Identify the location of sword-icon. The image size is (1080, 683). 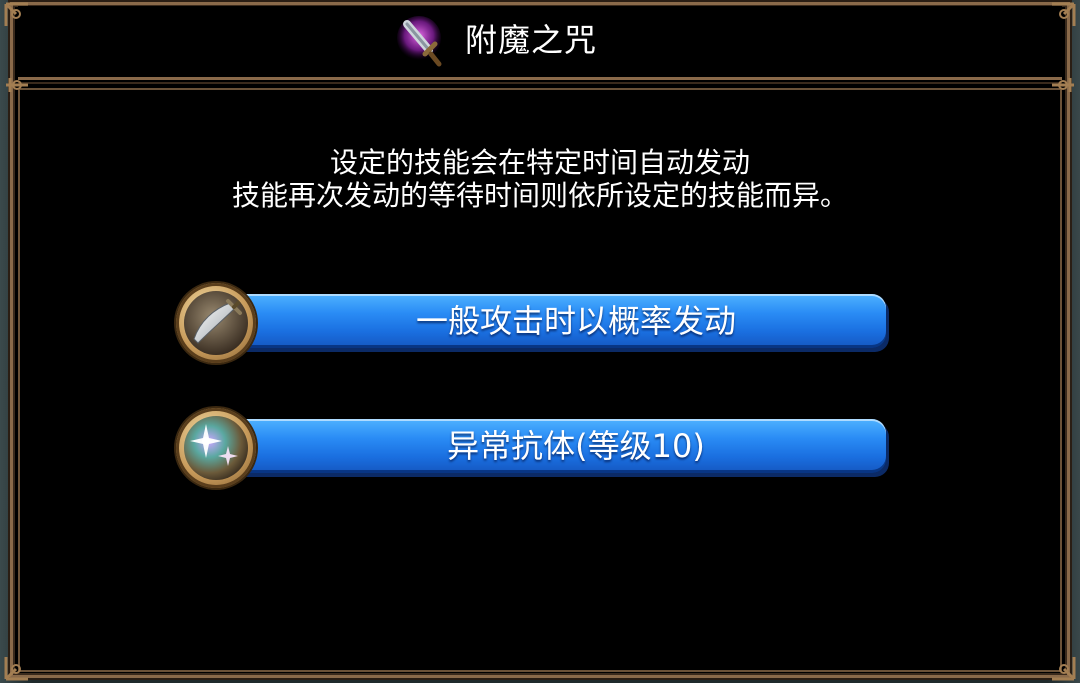
(216, 323).